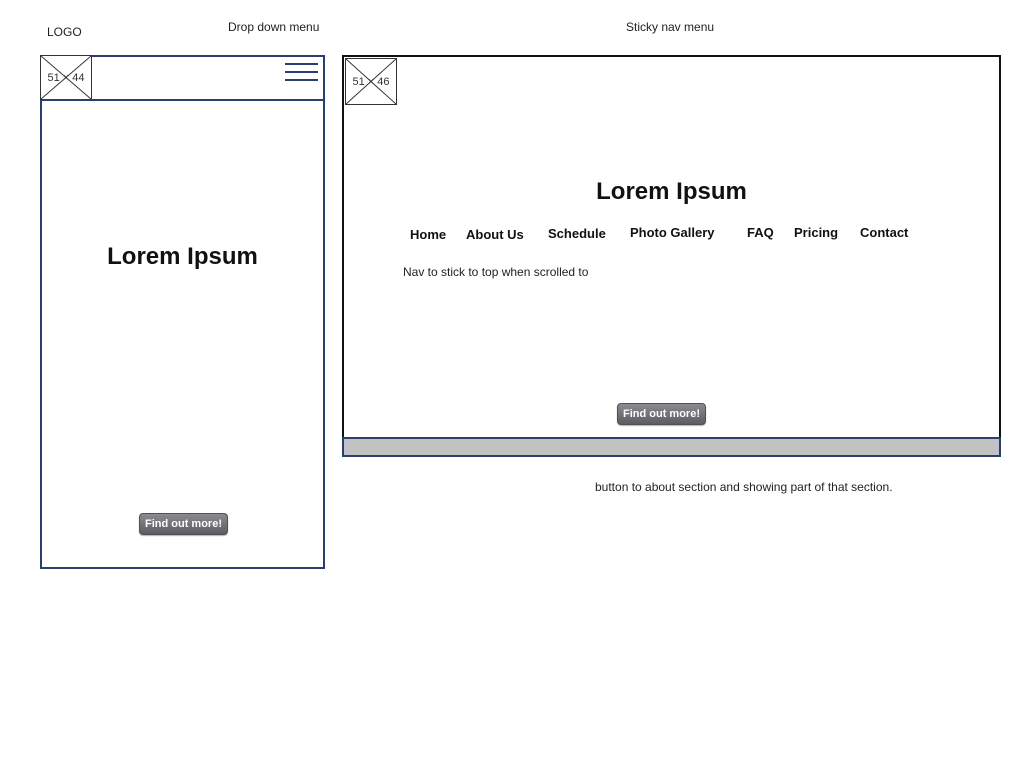 This screenshot has height=768, width=1024. I want to click on nav-item-photo-gallery: Photo Gallery, so click(672, 232).